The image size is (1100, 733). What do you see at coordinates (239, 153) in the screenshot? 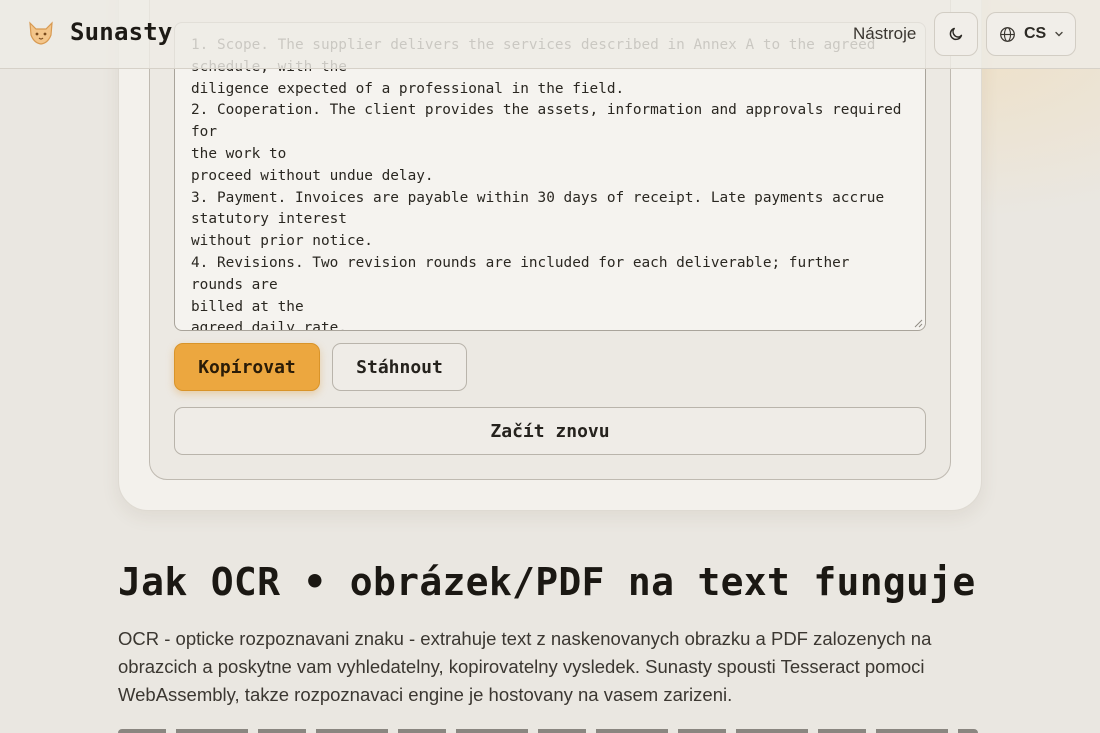
I see `ocr-text-line: the work to` at bounding box center [239, 153].